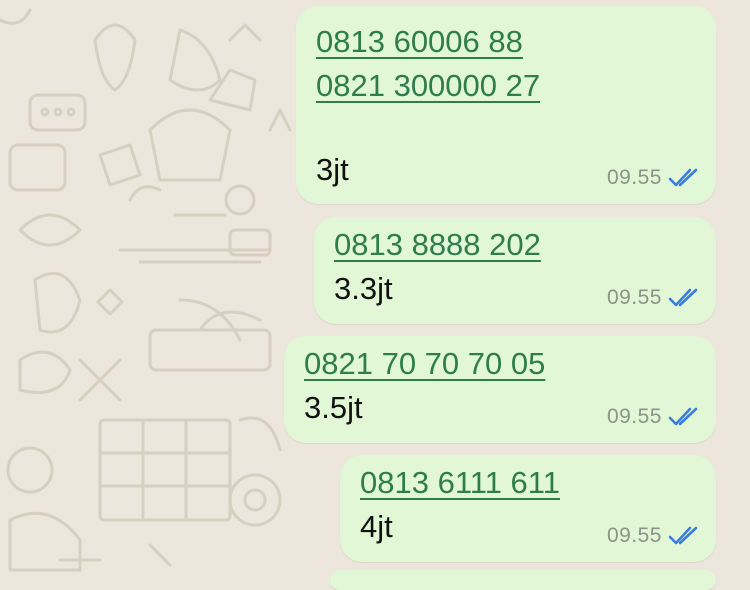  Describe the element at coordinates (333, 407) in the screenshot. I see `message-text: 3.5jt` at that location.